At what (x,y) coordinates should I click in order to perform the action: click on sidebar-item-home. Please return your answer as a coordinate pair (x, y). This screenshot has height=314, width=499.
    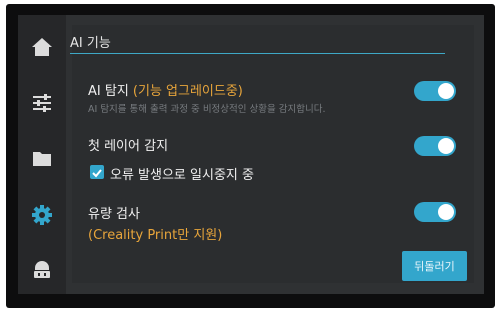
    Looking at the image, I should click on (42, 47).